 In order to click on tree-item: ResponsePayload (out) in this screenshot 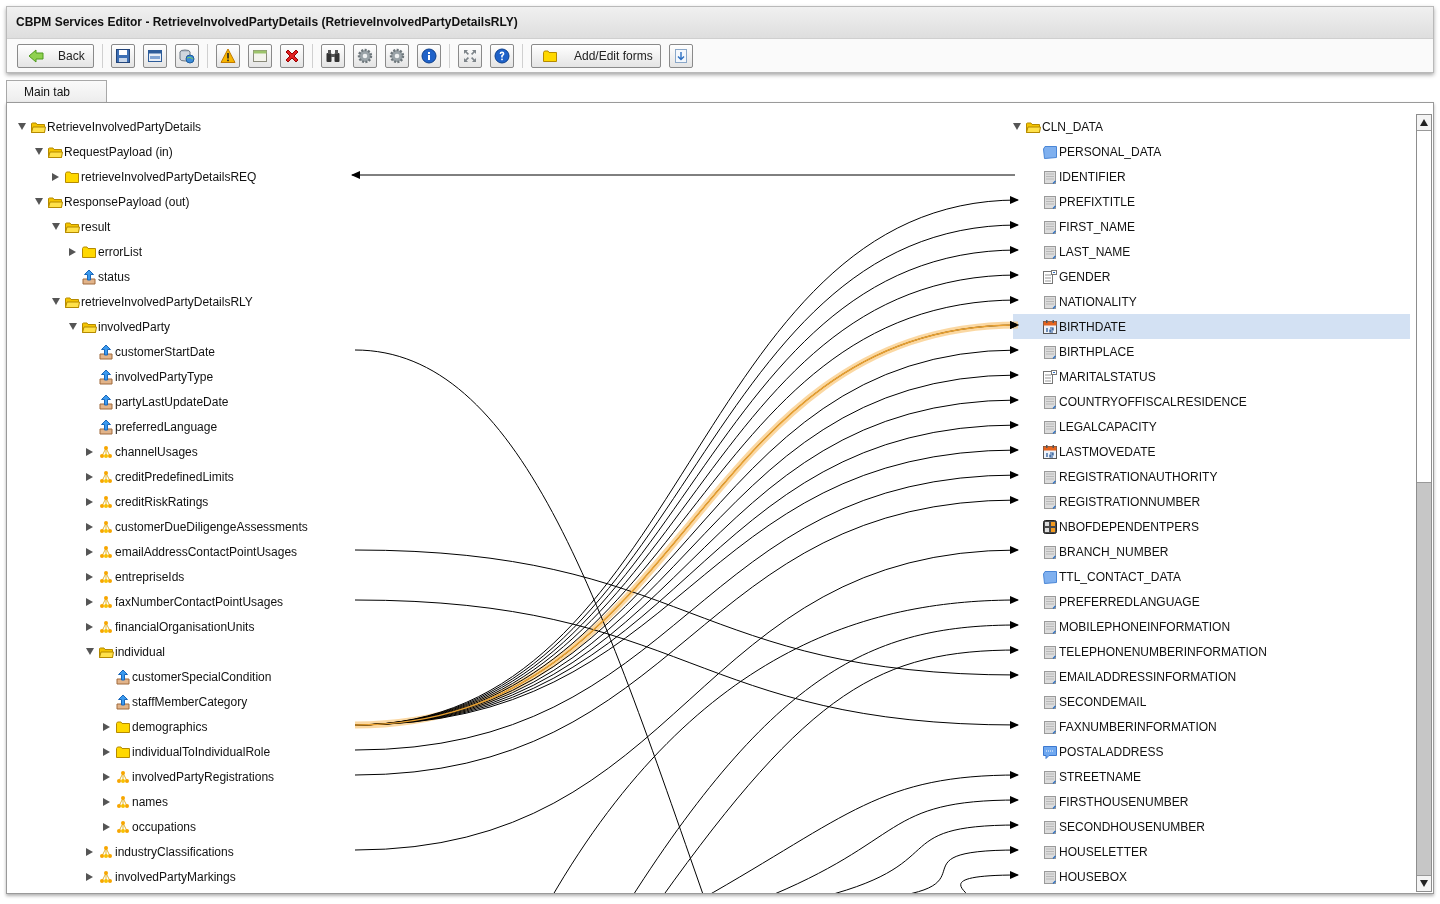, I will do `click(104, 201)`.